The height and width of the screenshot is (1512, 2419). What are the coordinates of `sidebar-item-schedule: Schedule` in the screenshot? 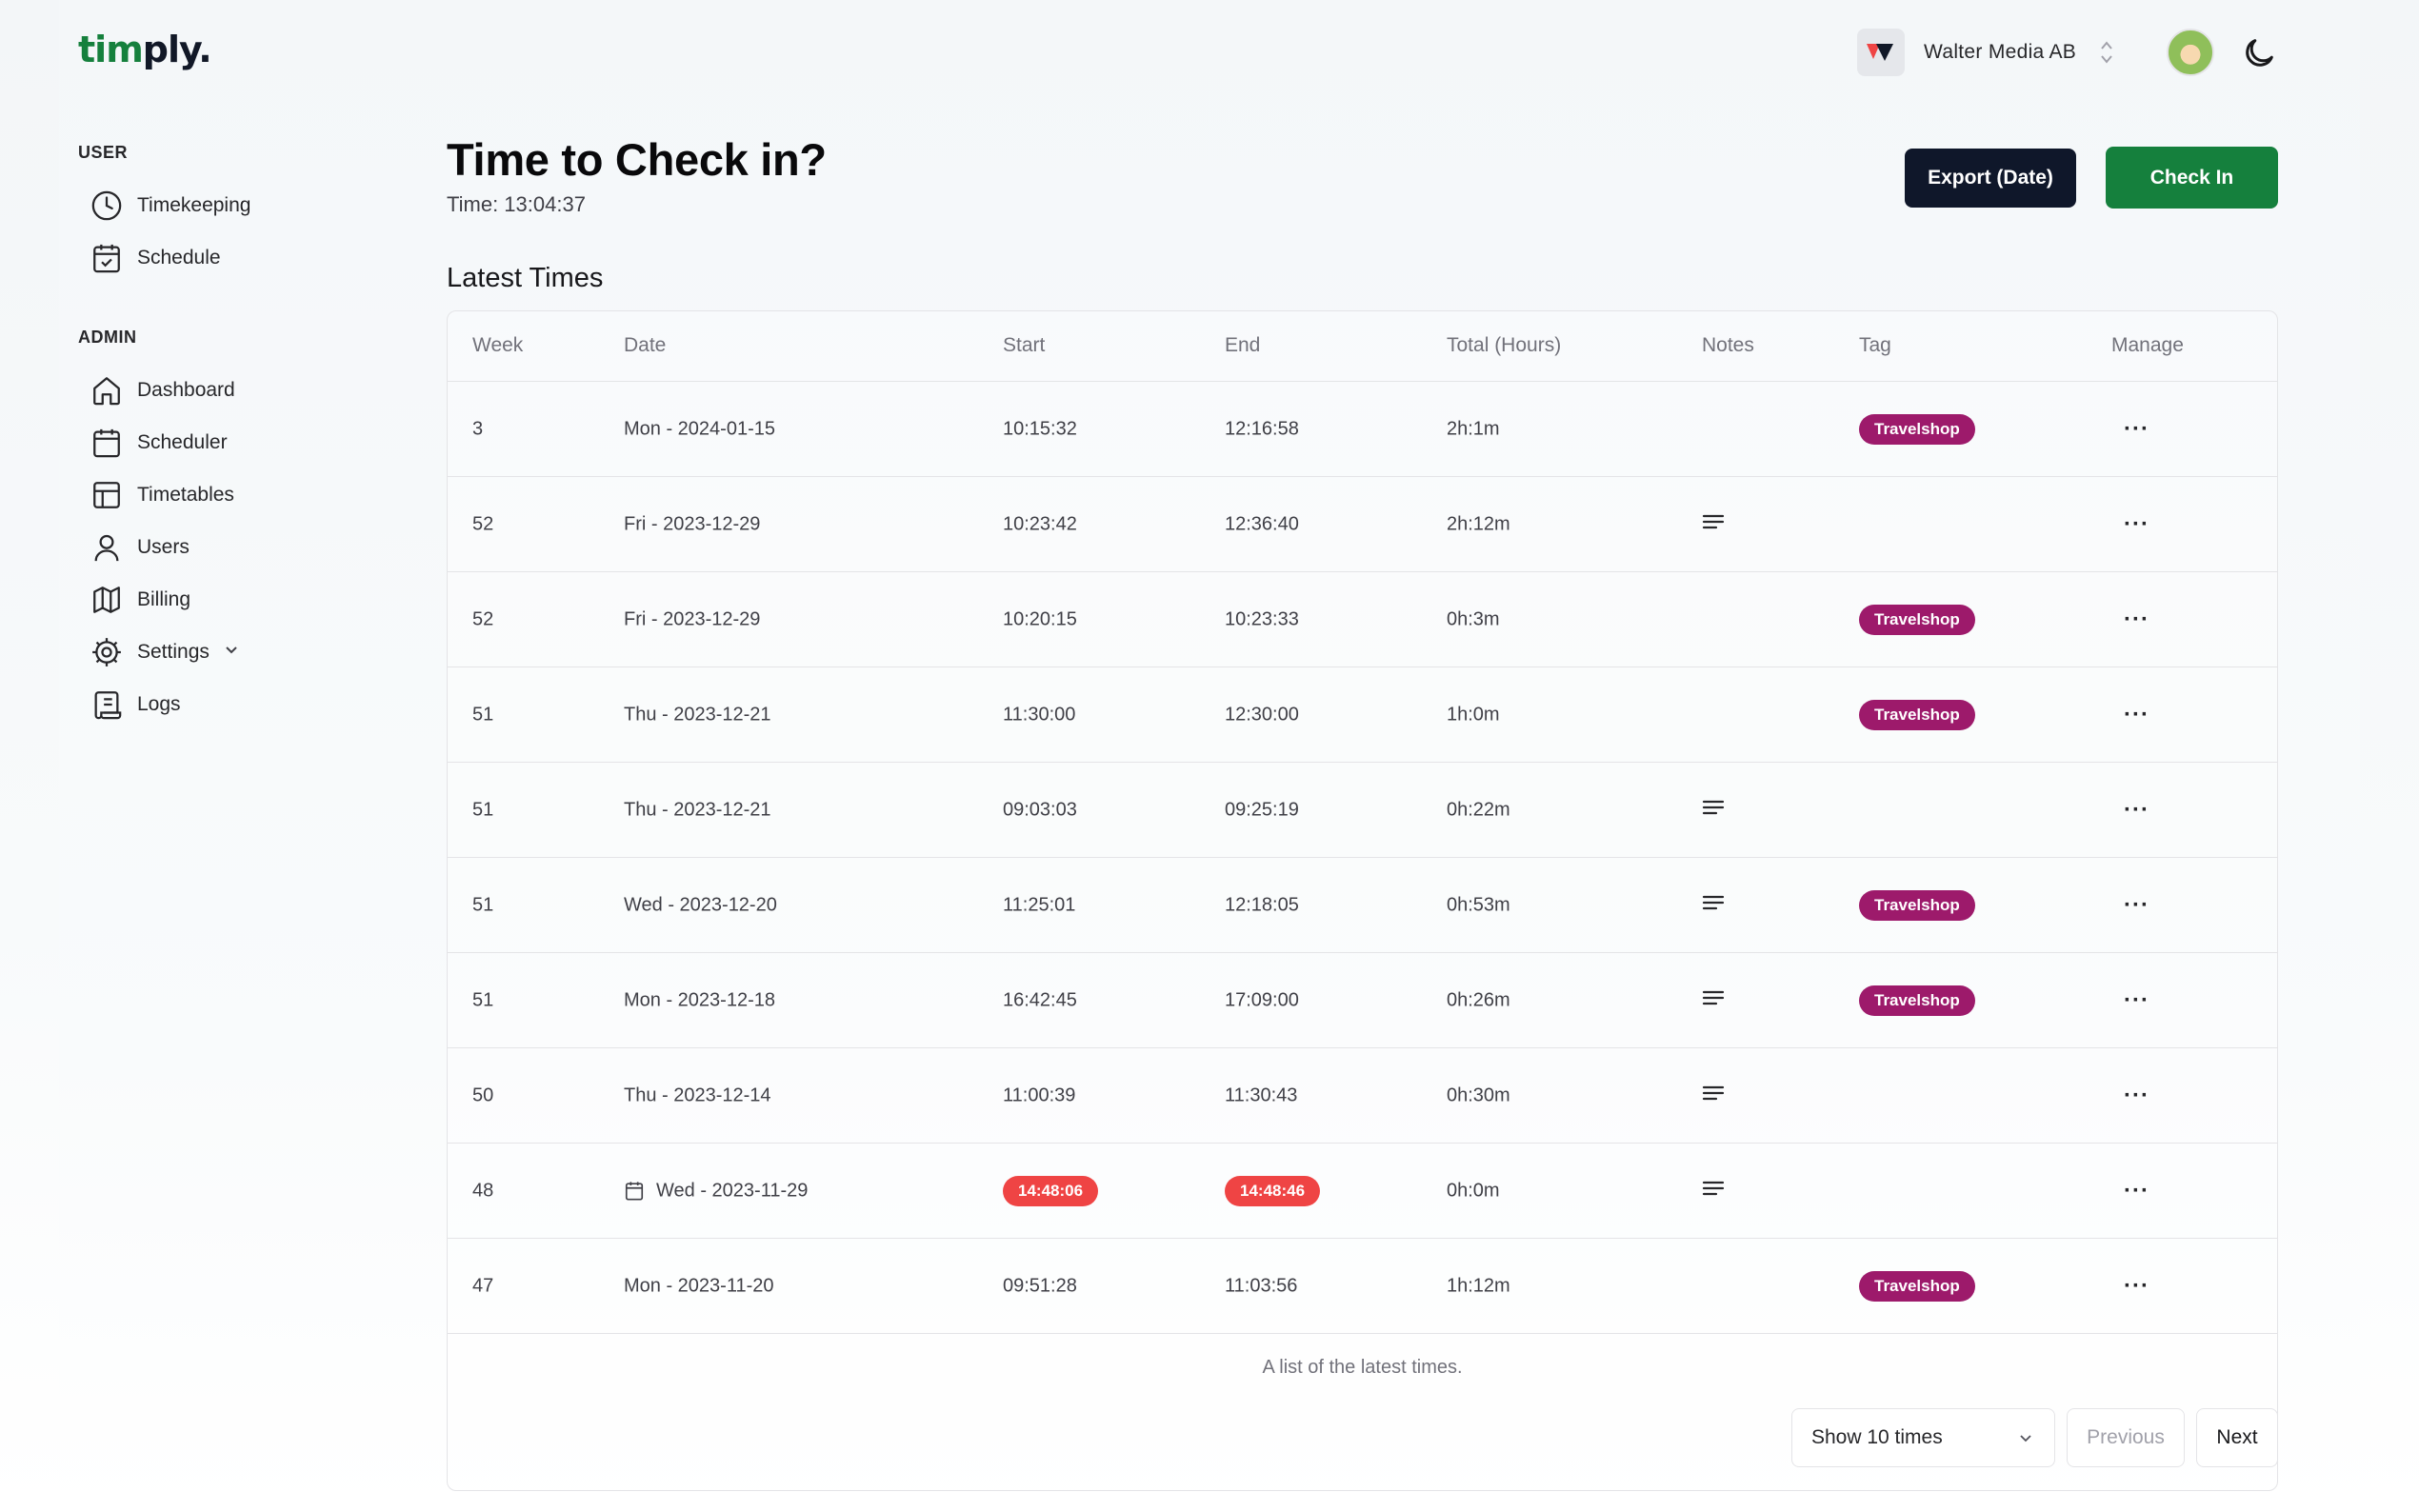 It's located at (230, 257).